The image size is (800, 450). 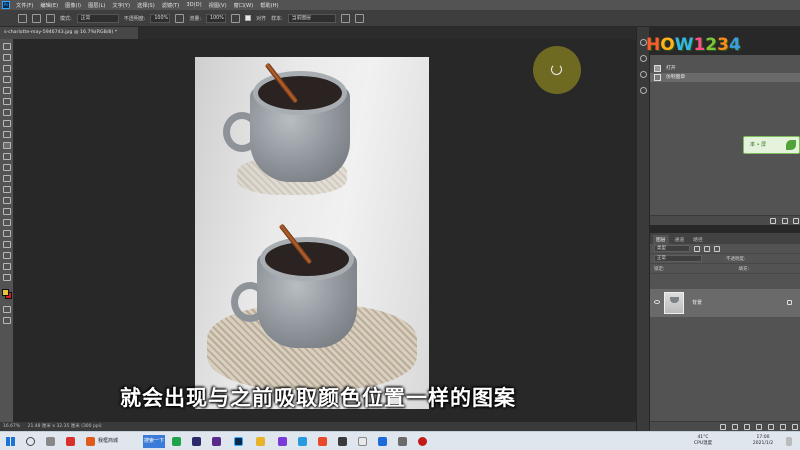 I want to click on menu-file: 文件(F), so click(x=24, y=5).